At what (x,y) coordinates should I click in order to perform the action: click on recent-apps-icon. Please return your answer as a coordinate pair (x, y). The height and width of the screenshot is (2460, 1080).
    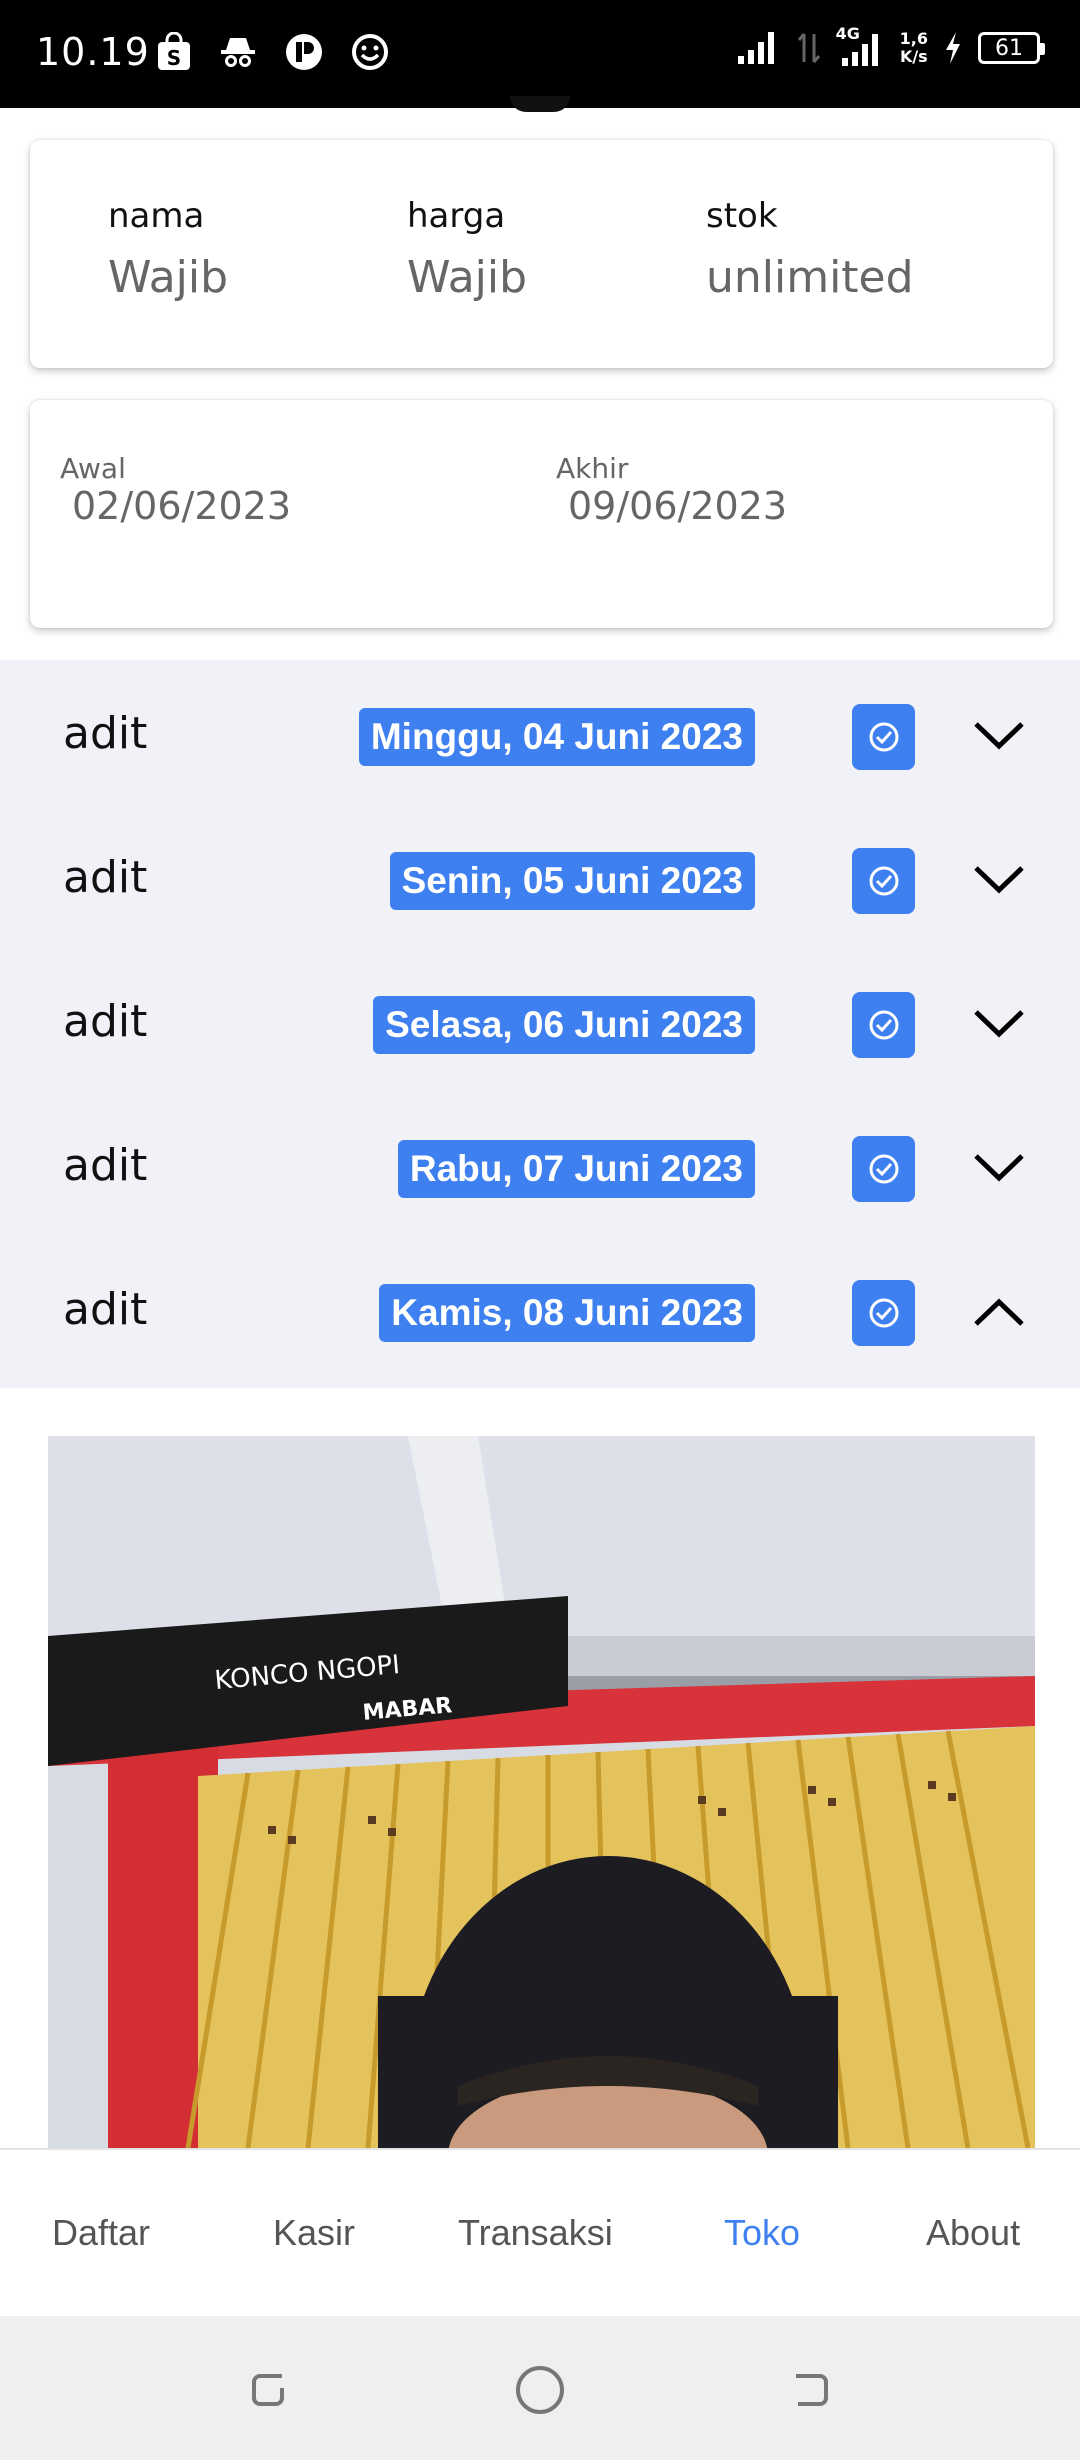
    Looking at the image, I should click on (270, 2390).